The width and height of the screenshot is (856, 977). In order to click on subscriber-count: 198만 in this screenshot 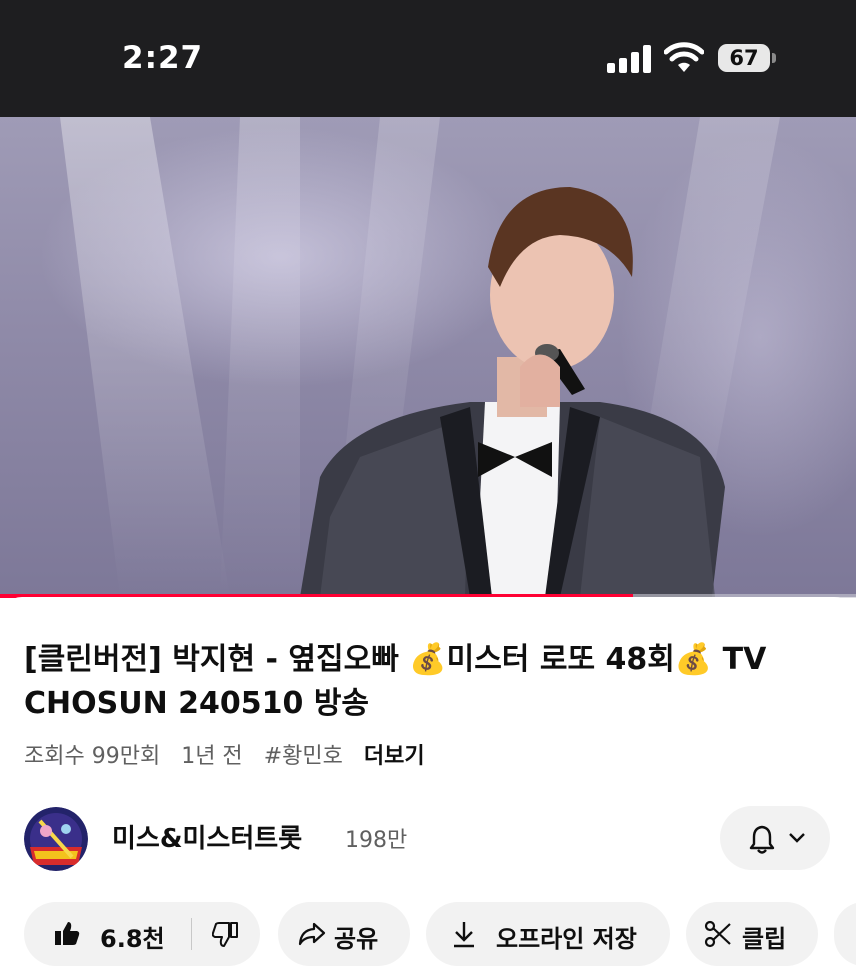, I will do `click(376, 840)`.